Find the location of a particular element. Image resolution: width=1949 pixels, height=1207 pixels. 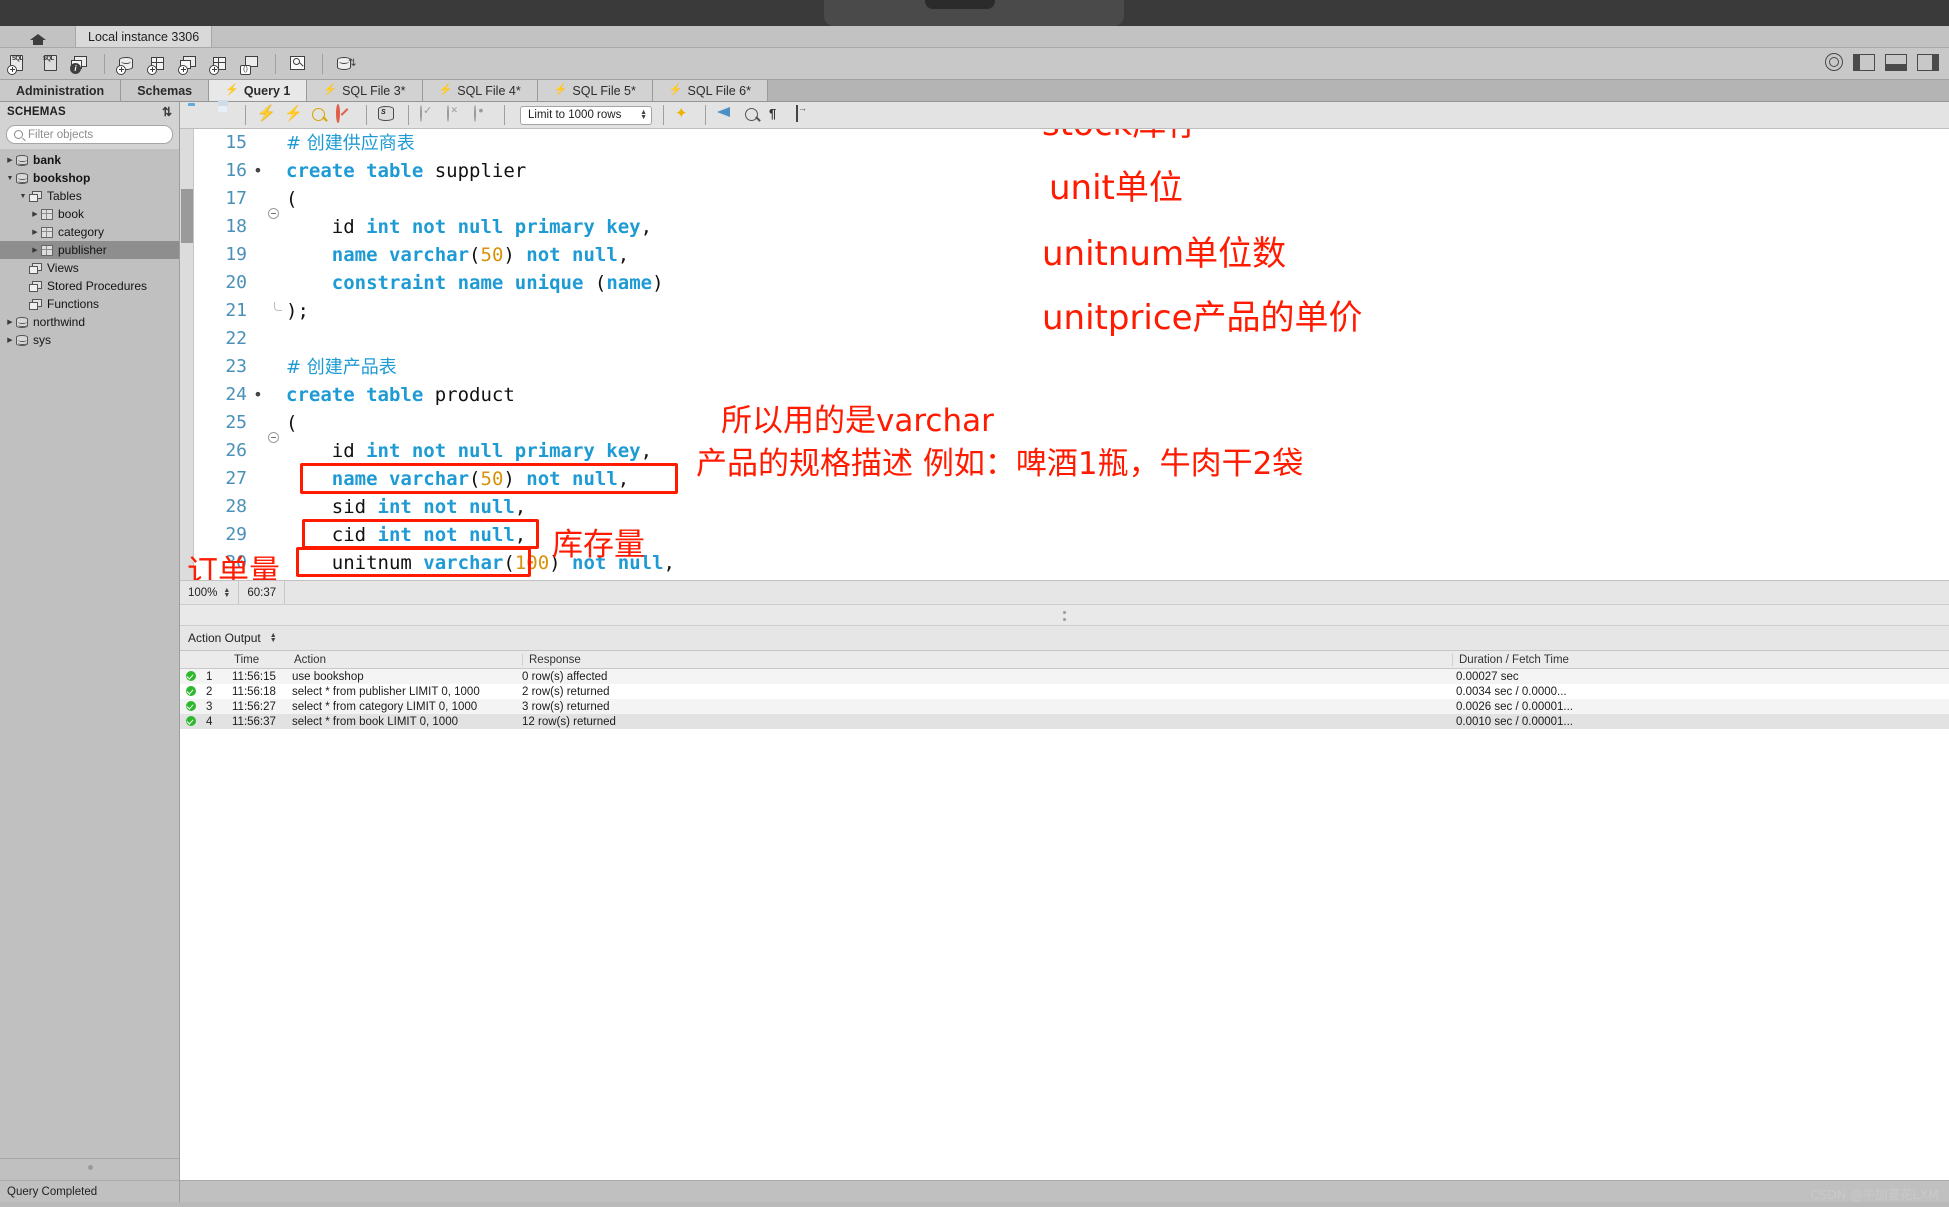

tree-item-category: ▶ category is located at coordinates (89, 232).